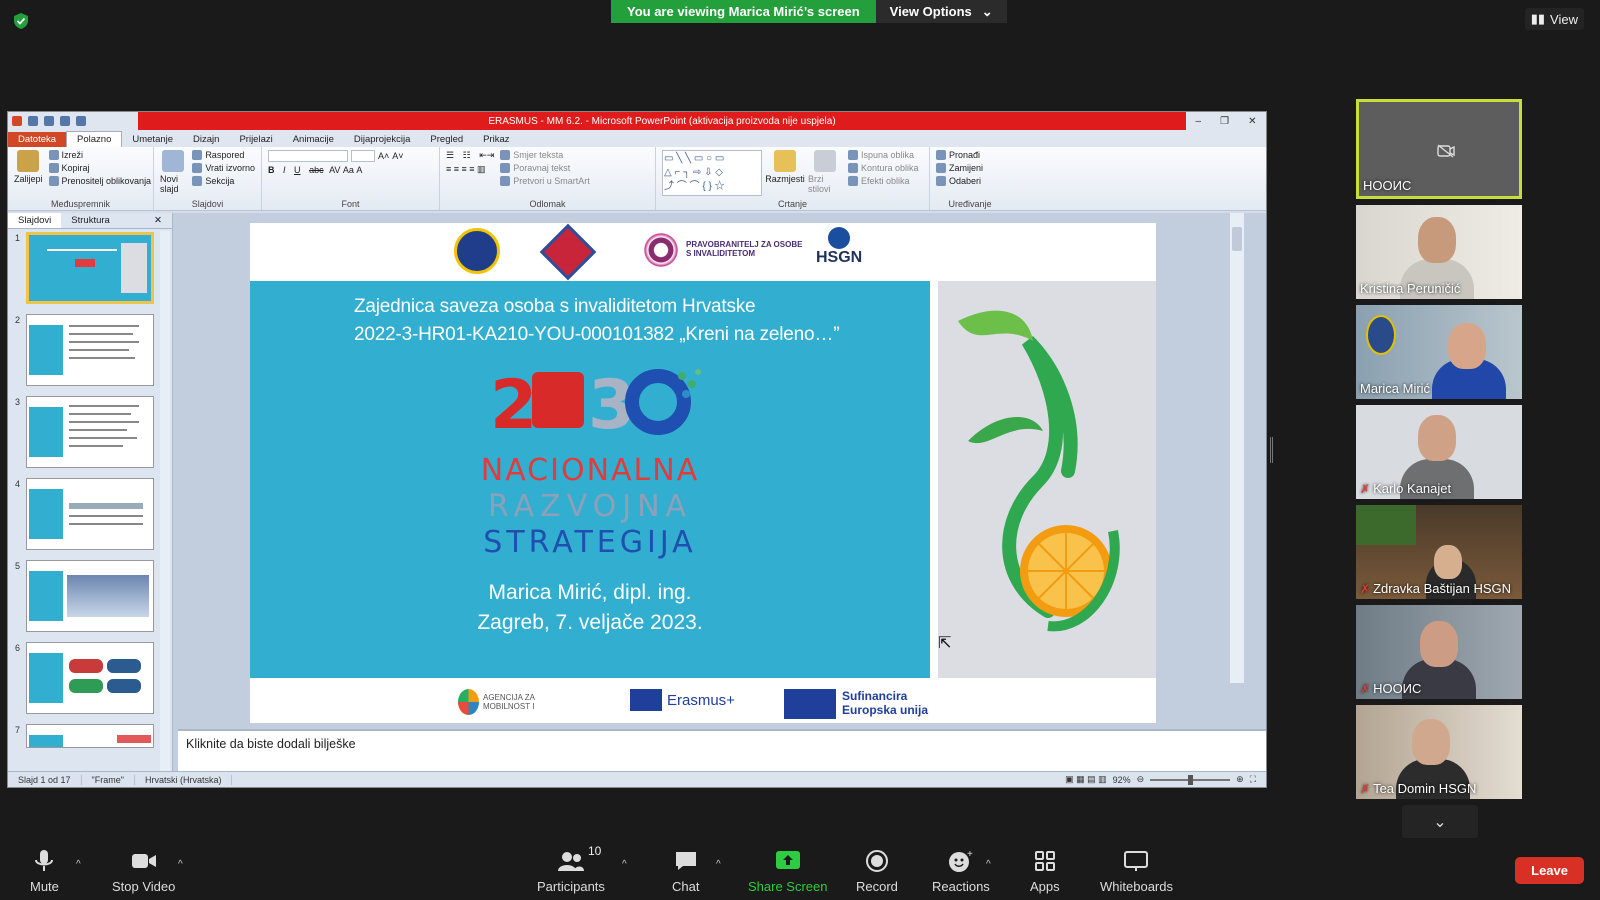  I want to click on split-view-handle, so click(1271, 450).